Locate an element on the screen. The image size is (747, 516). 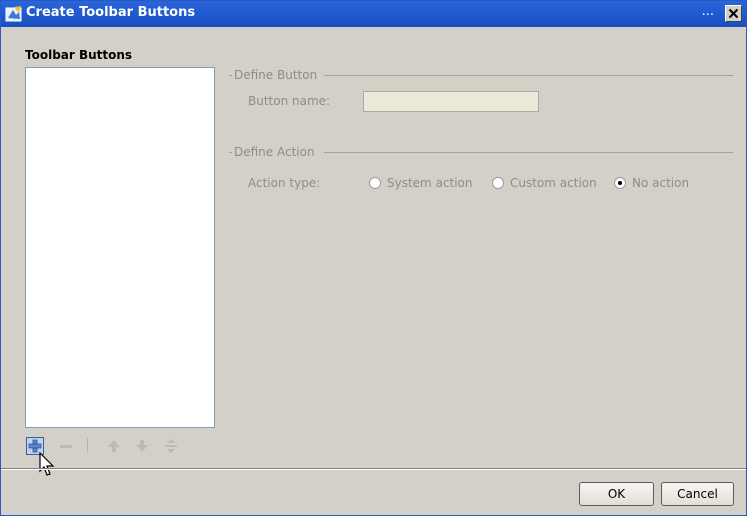
radio-system-action-label: System action is located at coordinates (430, 183).